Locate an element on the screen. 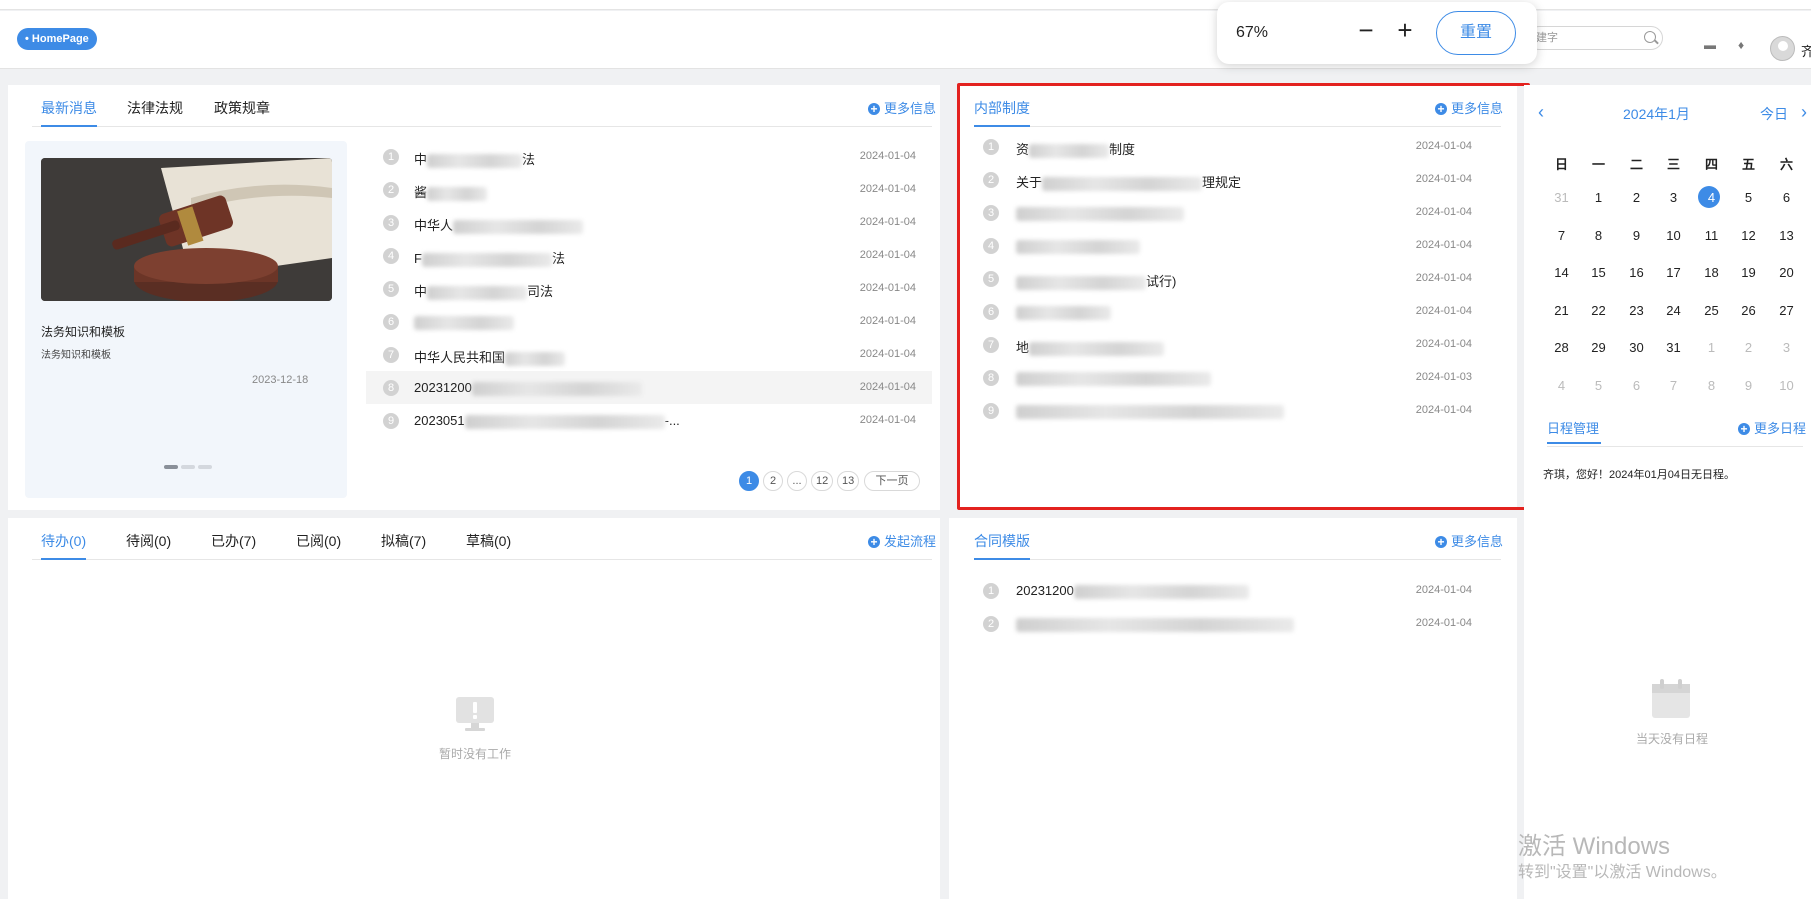 The width and height of the screenshot is (1811, 899). homepage-button: • HomePage is located at coordinates (57, 39).